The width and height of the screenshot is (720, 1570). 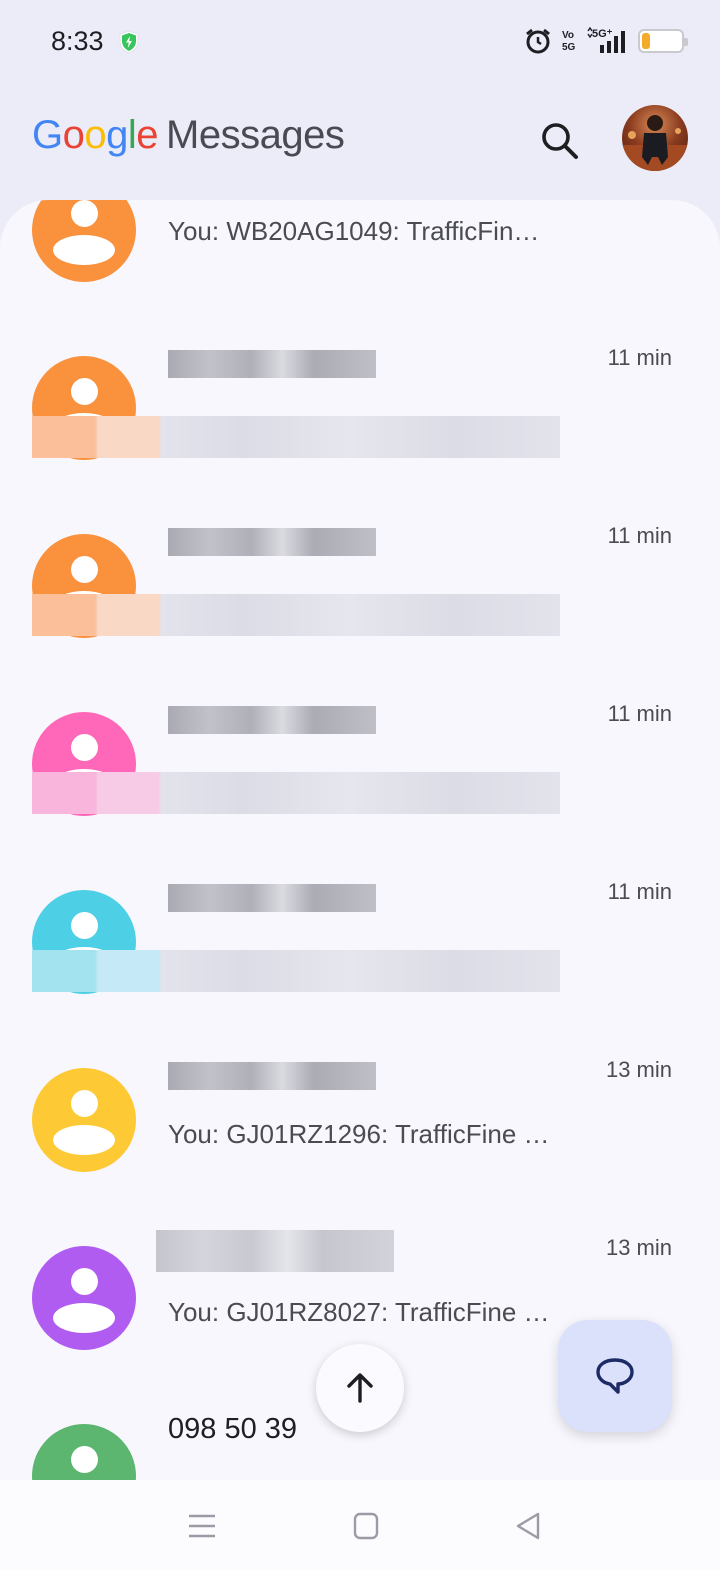 I want to click on battery-level: 22, so click(x=661, y=40).